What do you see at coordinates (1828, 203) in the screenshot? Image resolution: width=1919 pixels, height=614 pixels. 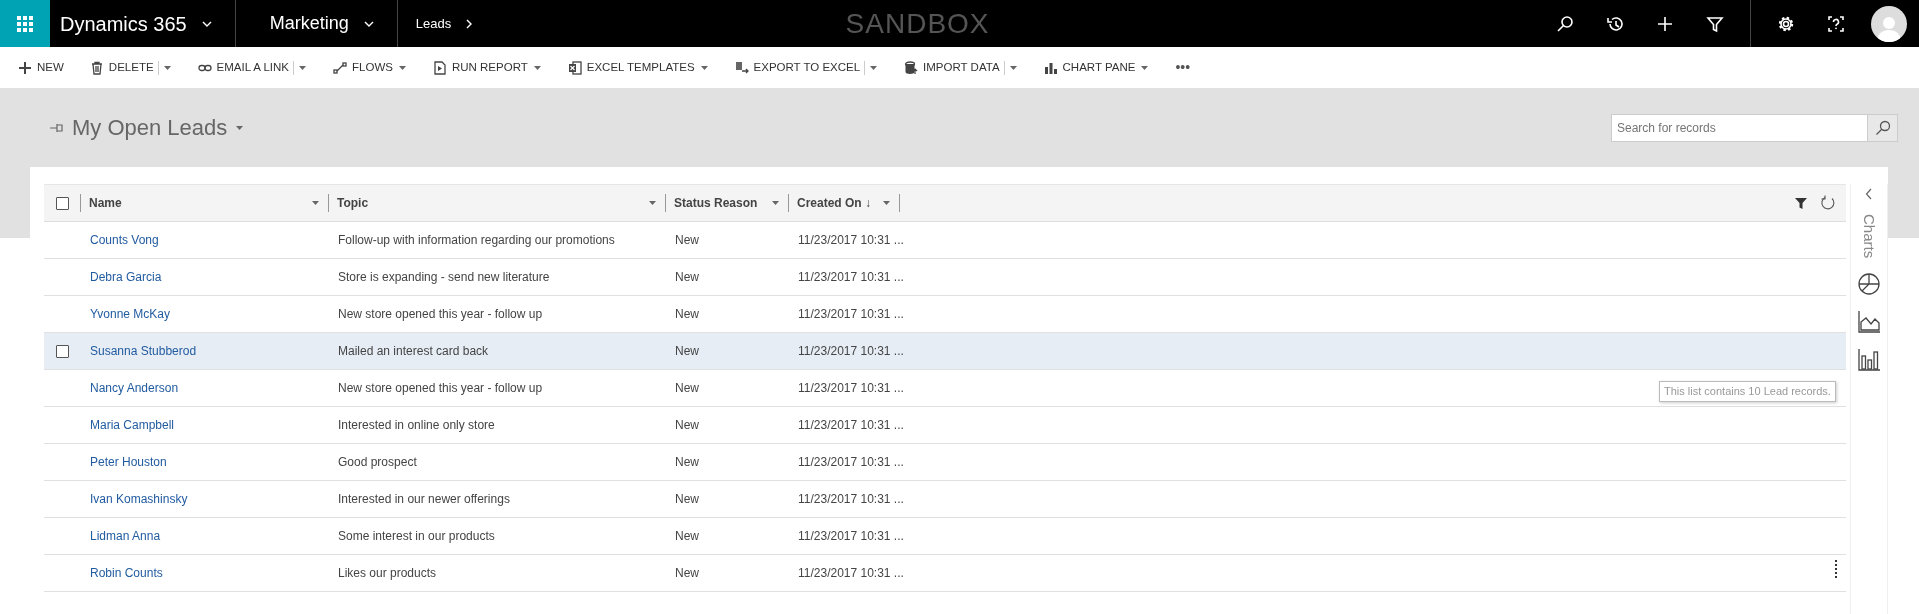 I see `refresh-button` at bounding box center [1828, 203].